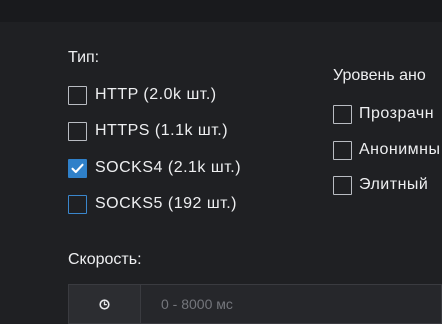 The image size is (442, 324). What do you see at coordinates (221, 11) in the screenshot?
I see `top-strip` at bounding box center [221, 11].